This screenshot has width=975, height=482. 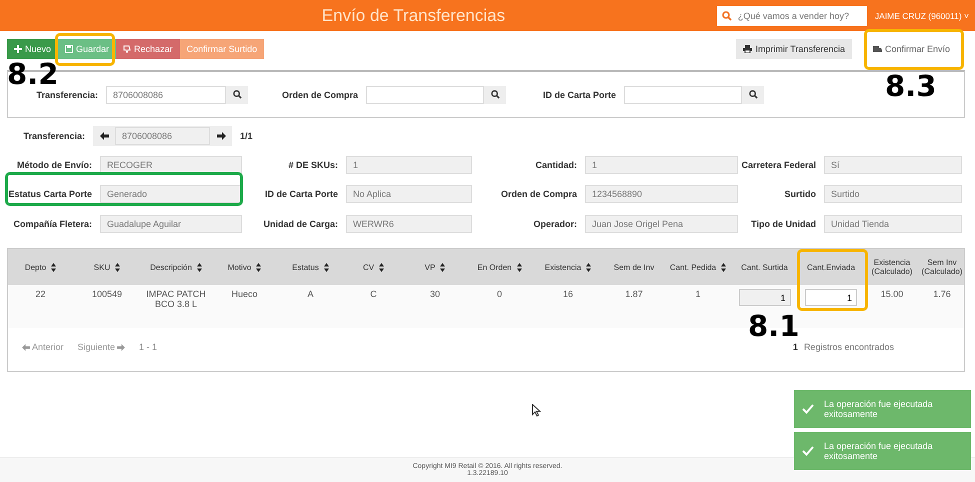 What do you see at coordinates (893, 223) in the screenshot?
I see `input-field: Unidad Tienda` at bounding box center [893, 223].